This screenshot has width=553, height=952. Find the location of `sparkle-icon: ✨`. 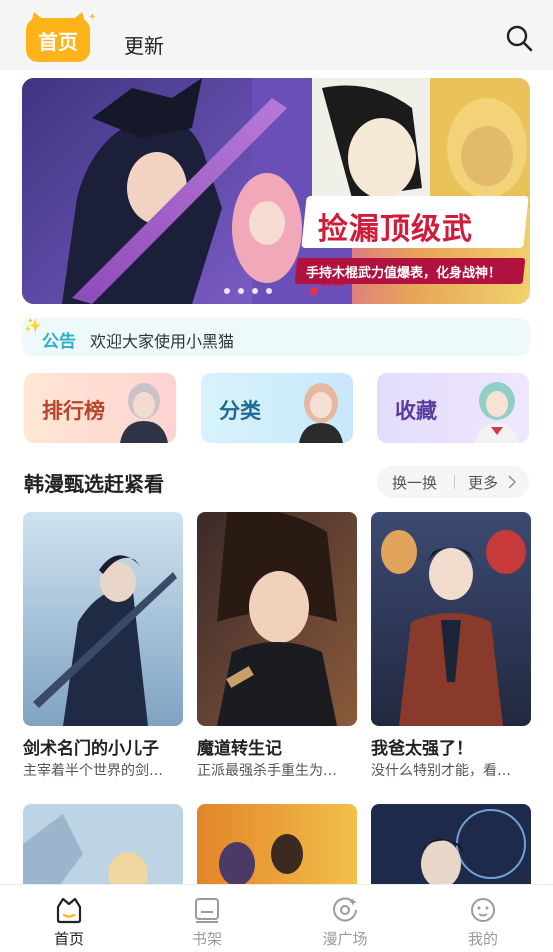

sparkle-icon: ✨ is located at coordinates (33, 326).